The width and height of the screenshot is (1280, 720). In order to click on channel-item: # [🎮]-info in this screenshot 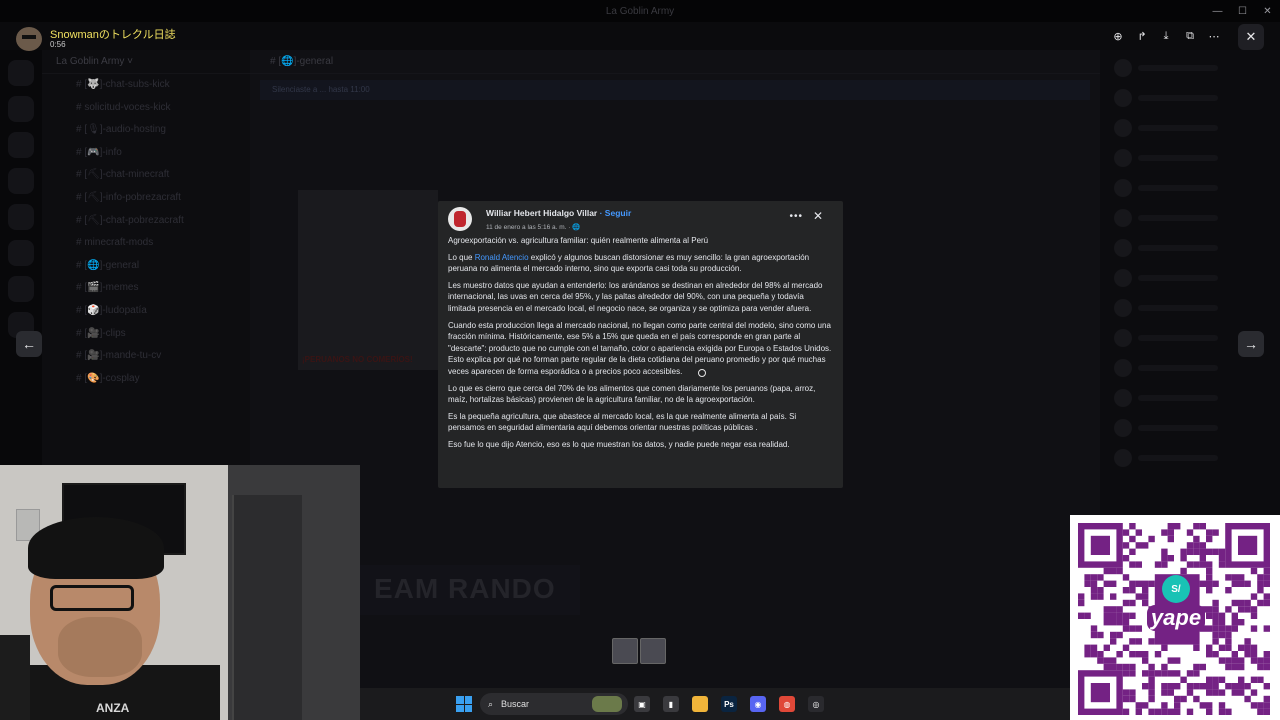, I will do `click(146, 153)`.